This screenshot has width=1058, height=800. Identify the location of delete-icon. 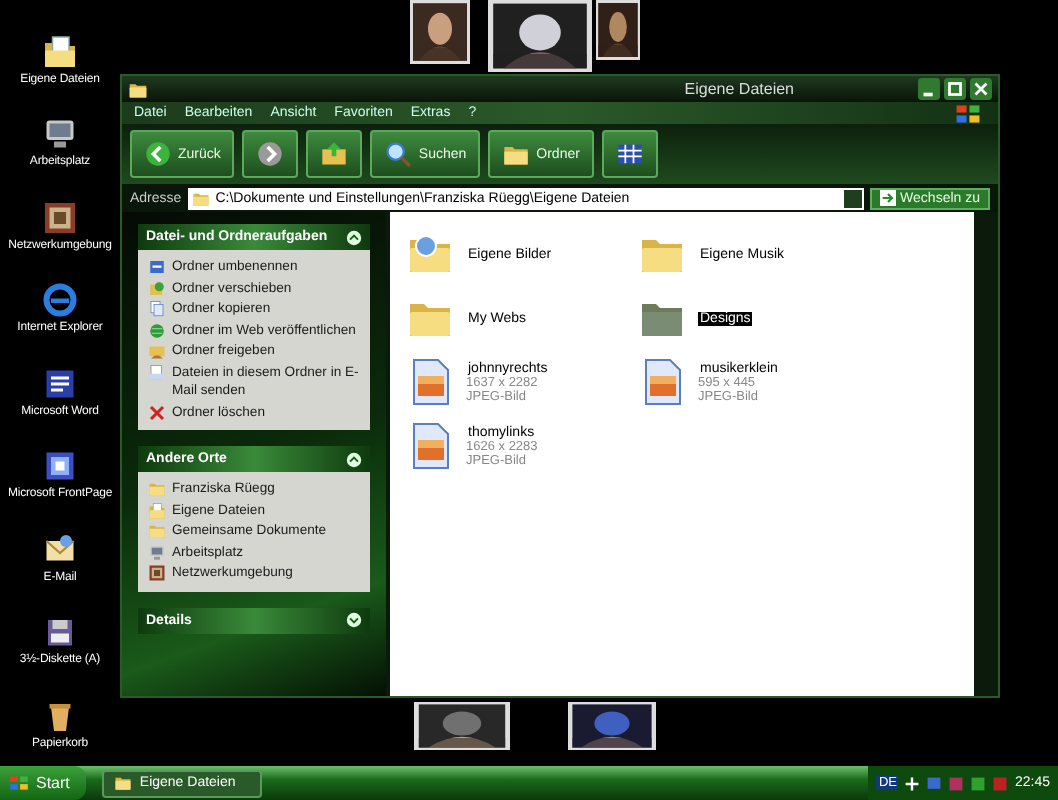
(157, 412).